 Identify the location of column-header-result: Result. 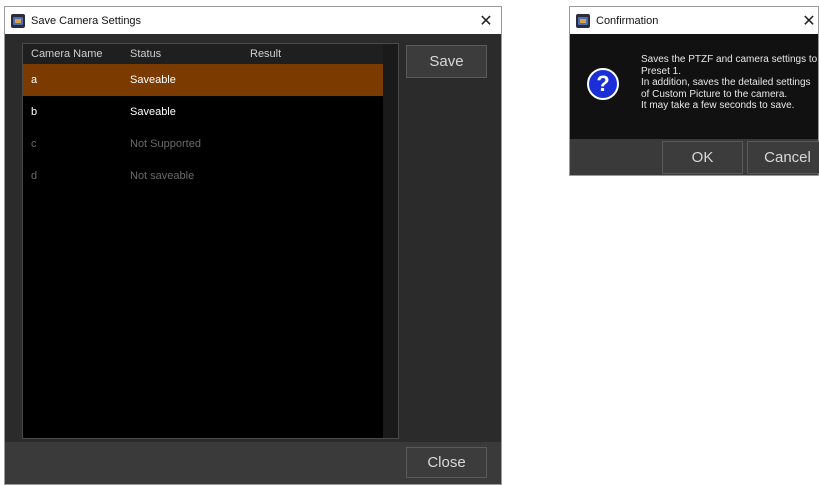
(310, 54).